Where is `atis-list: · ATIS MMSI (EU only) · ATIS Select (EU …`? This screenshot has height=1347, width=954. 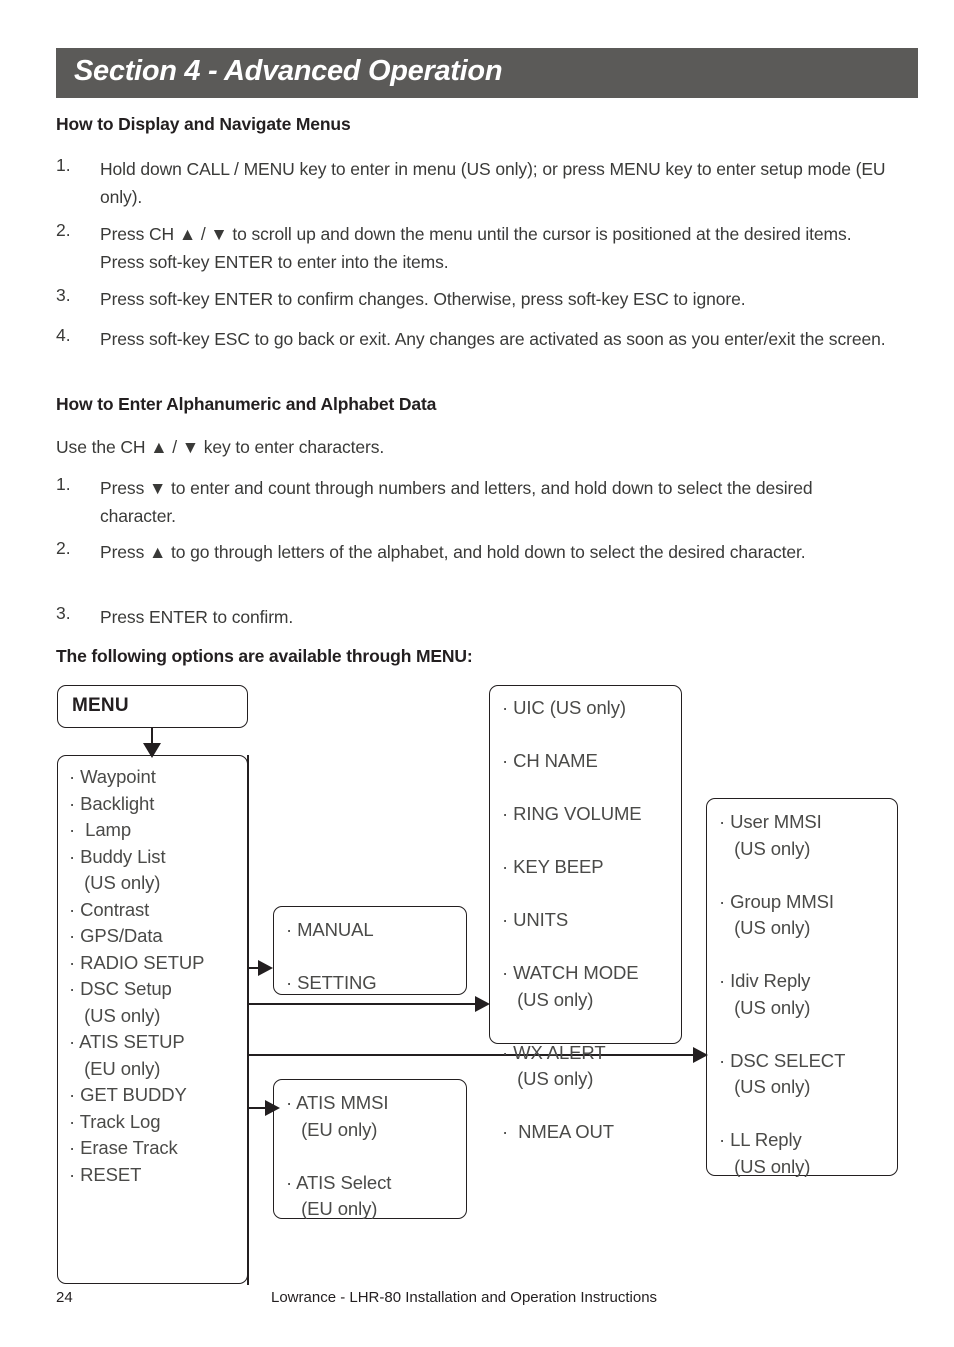
atis-list: · ATIS MMSI (EU only) · ATIS Select (EU … is located at coordinates (376, 1156).